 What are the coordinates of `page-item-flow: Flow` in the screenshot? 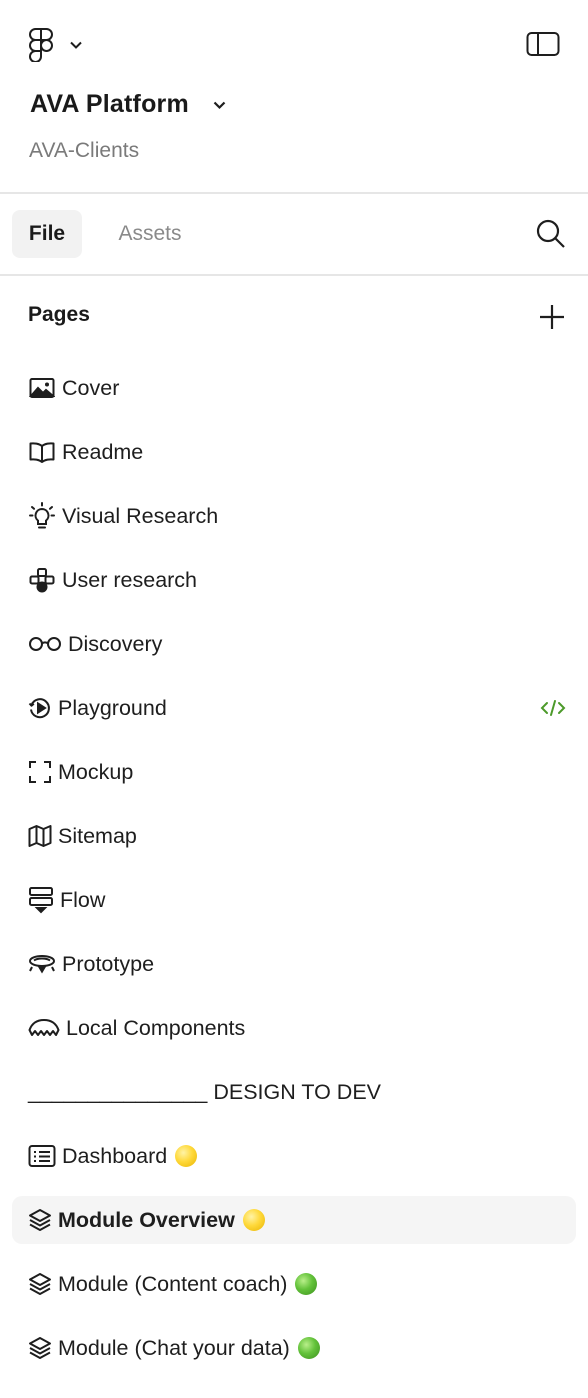 It's located at (294, 900).